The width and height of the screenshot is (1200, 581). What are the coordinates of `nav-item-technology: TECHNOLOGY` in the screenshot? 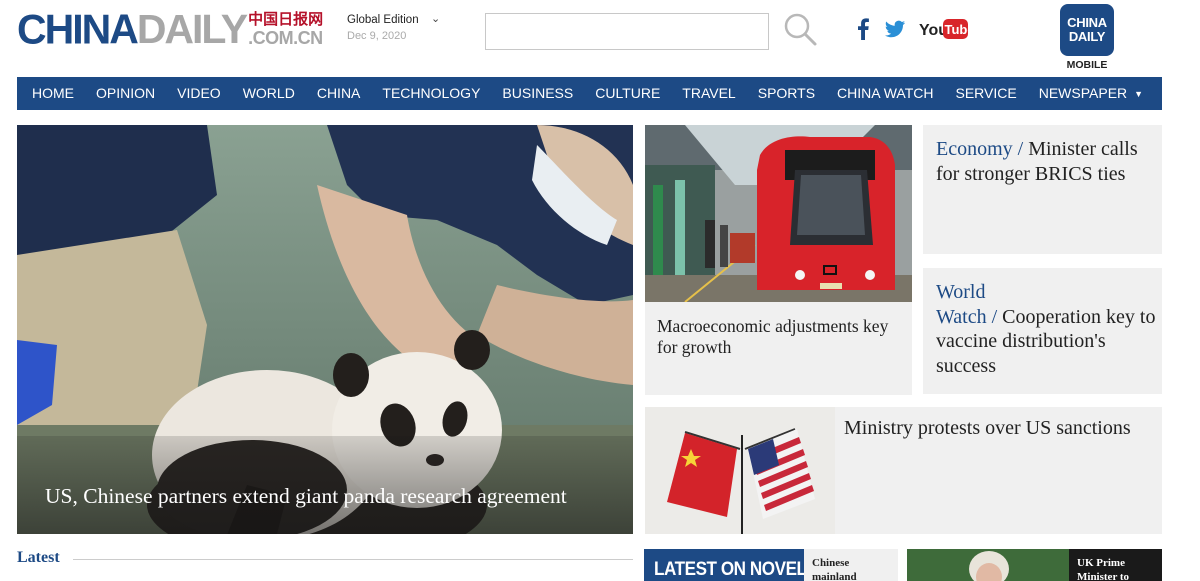 It's located at (431, 93).